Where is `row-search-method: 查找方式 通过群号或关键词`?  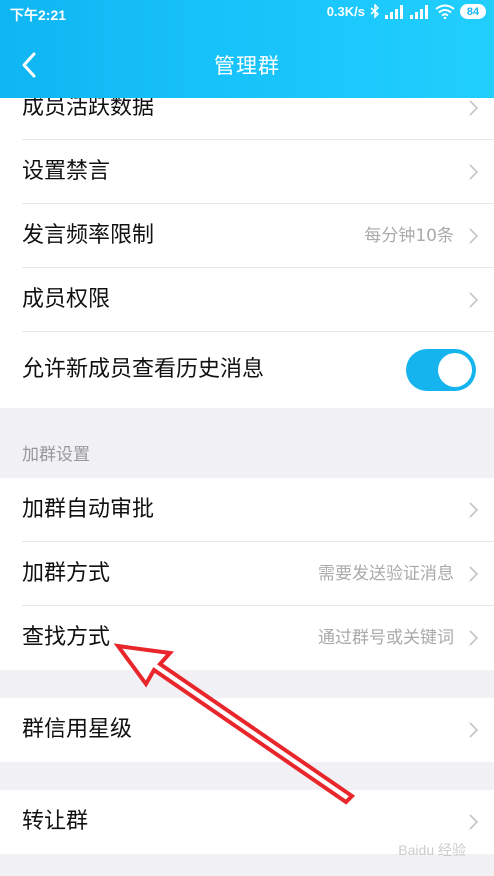
row-search-method: 查找方式 通过群号或关键词 is located at coordinates (247, 638).